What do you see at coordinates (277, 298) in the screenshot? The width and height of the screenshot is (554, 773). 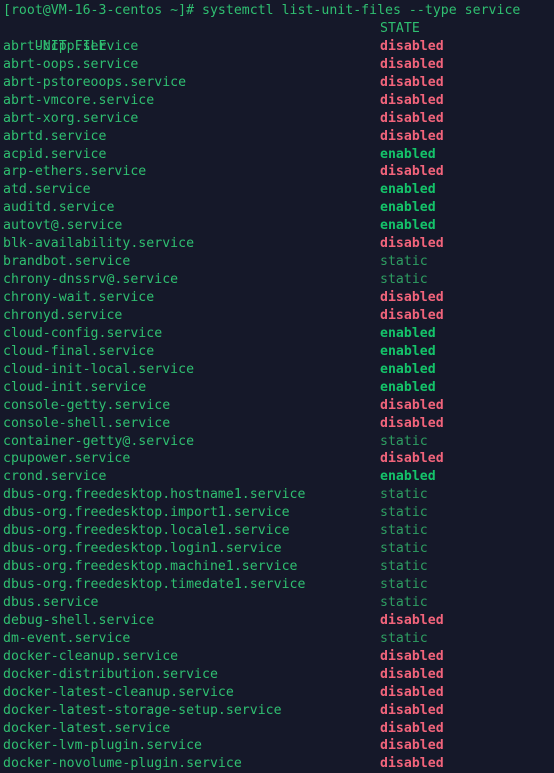 I see `table-row: chrony-wait.service disabled` at bounding box center [277, 298].